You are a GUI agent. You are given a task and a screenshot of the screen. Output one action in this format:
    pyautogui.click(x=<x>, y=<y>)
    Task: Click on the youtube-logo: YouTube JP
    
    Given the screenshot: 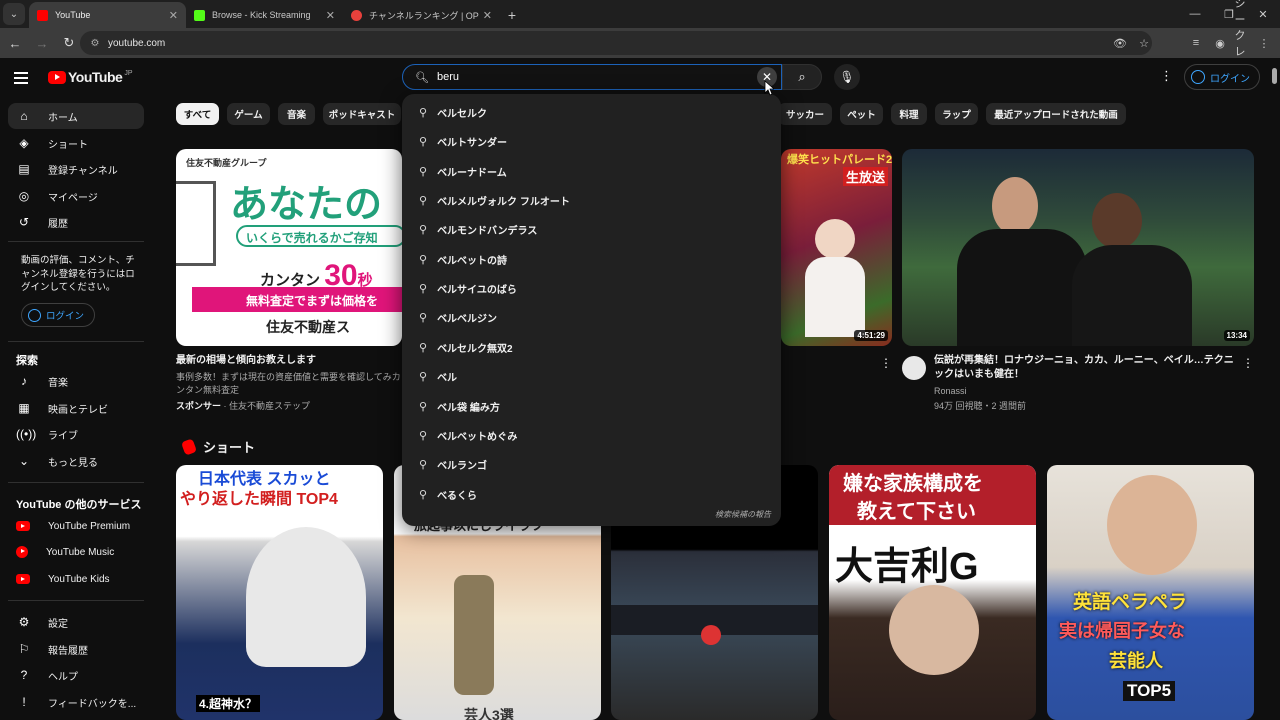 What is the action you would take?
    pyautogui.click(x=90, y=77)
    